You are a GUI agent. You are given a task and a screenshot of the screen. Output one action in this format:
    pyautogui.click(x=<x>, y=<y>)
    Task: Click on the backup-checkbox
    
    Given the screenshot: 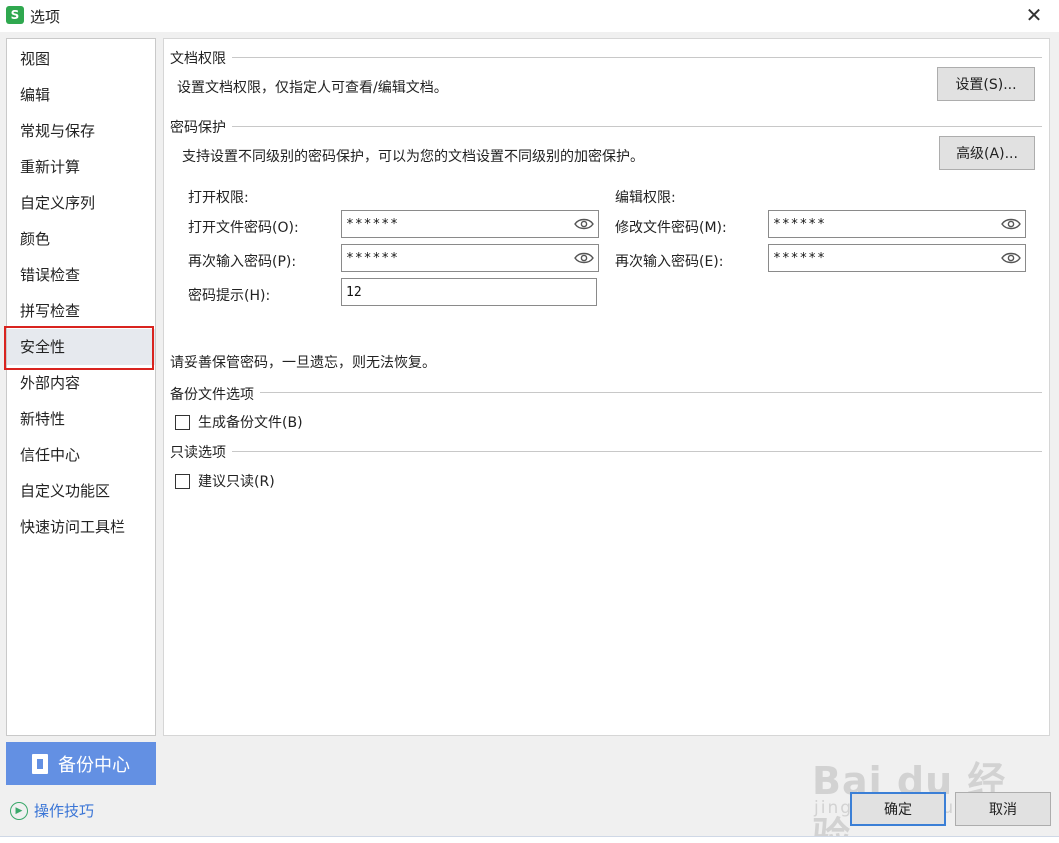 What is the action you would take?
    pyautogui.click(x=182, y=422)
    